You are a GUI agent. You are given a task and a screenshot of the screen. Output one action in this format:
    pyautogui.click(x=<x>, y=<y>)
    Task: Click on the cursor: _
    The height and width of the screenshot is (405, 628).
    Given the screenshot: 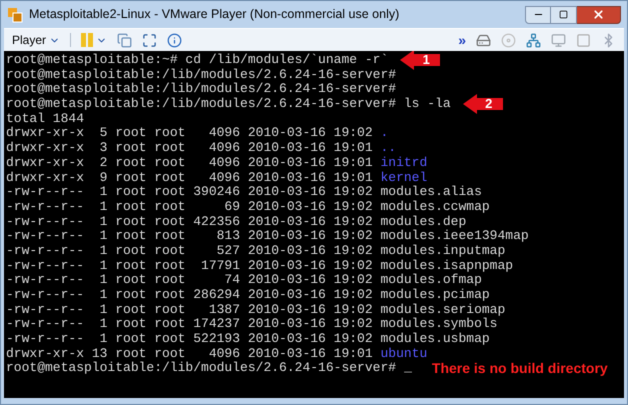 What is the action you would take?
    pyautogui.click(x=408, y=368)
    